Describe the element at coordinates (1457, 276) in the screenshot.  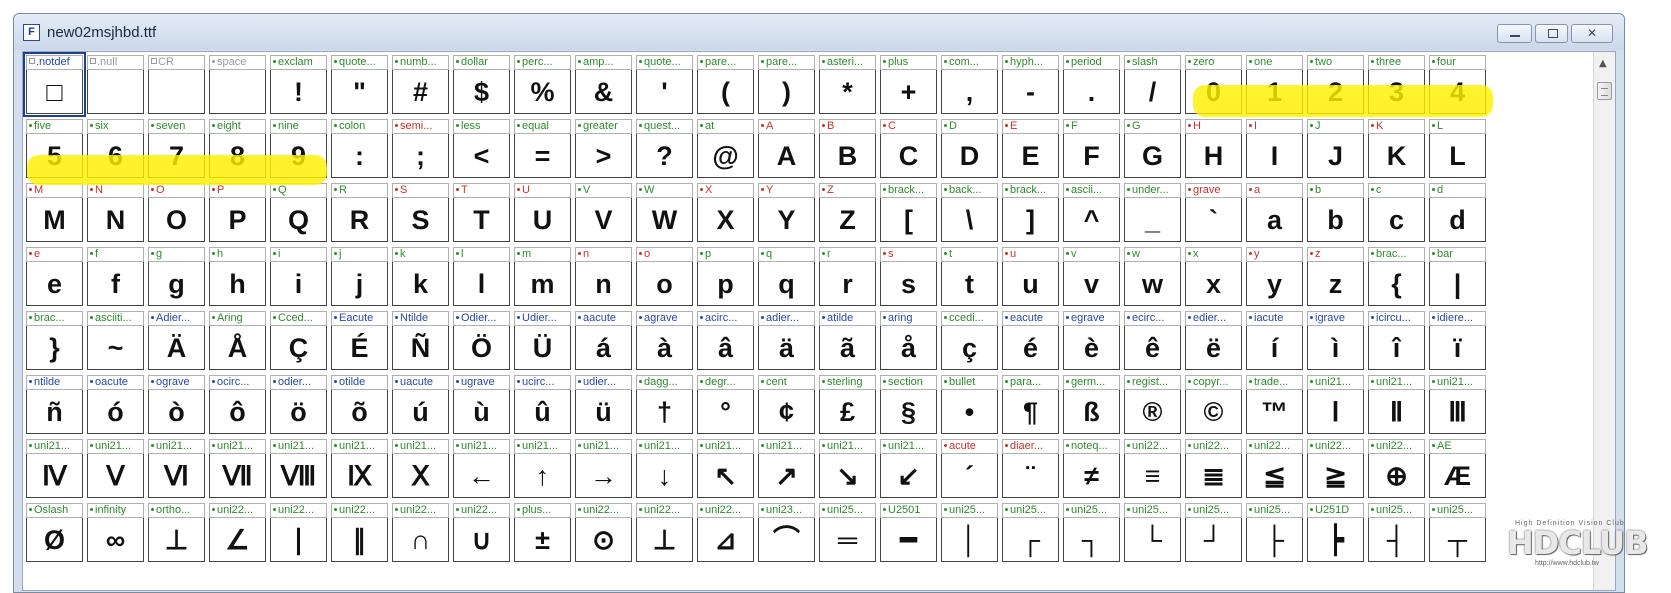
I see `glyph-cell: bar |` at that location.